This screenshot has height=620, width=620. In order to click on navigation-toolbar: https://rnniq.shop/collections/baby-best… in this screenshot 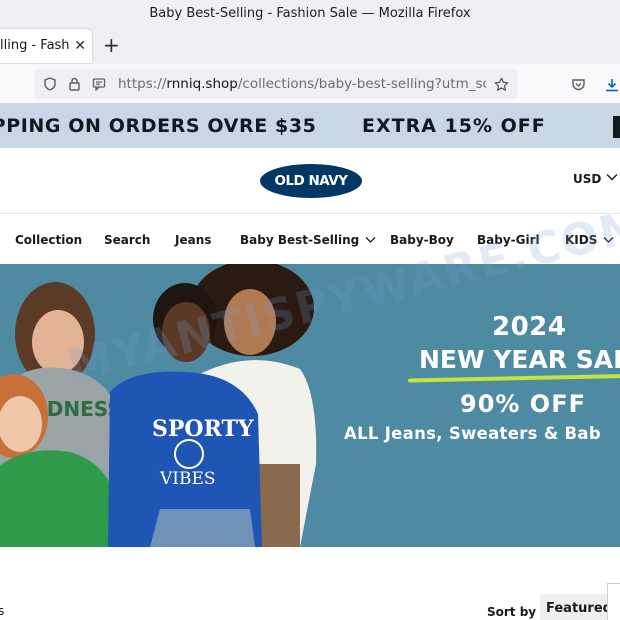, I will do `click(310, 84)`.